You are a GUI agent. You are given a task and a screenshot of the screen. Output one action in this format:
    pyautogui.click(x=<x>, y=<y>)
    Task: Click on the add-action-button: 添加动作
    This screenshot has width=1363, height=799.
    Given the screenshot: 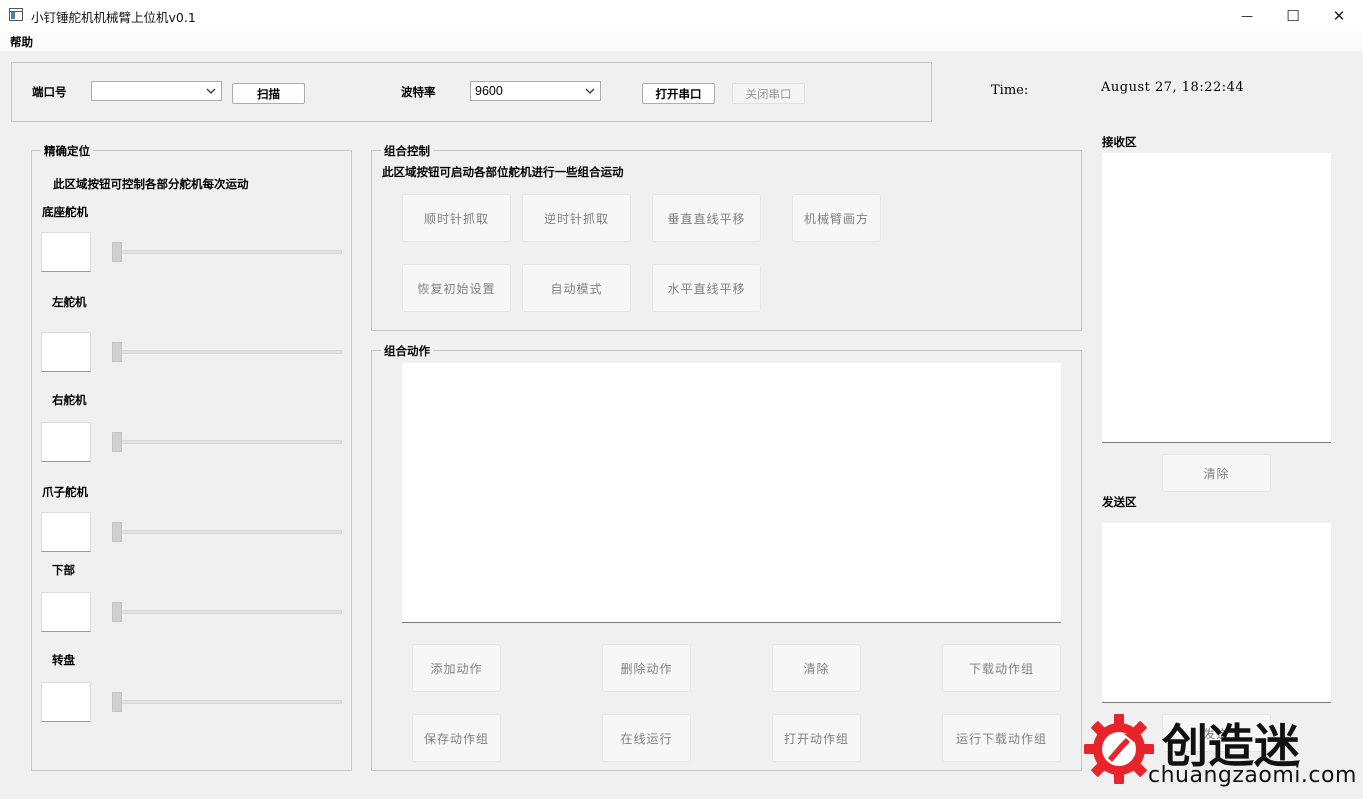 What is the action you would take?
    pyautogui.click(x=456, y=668)
    